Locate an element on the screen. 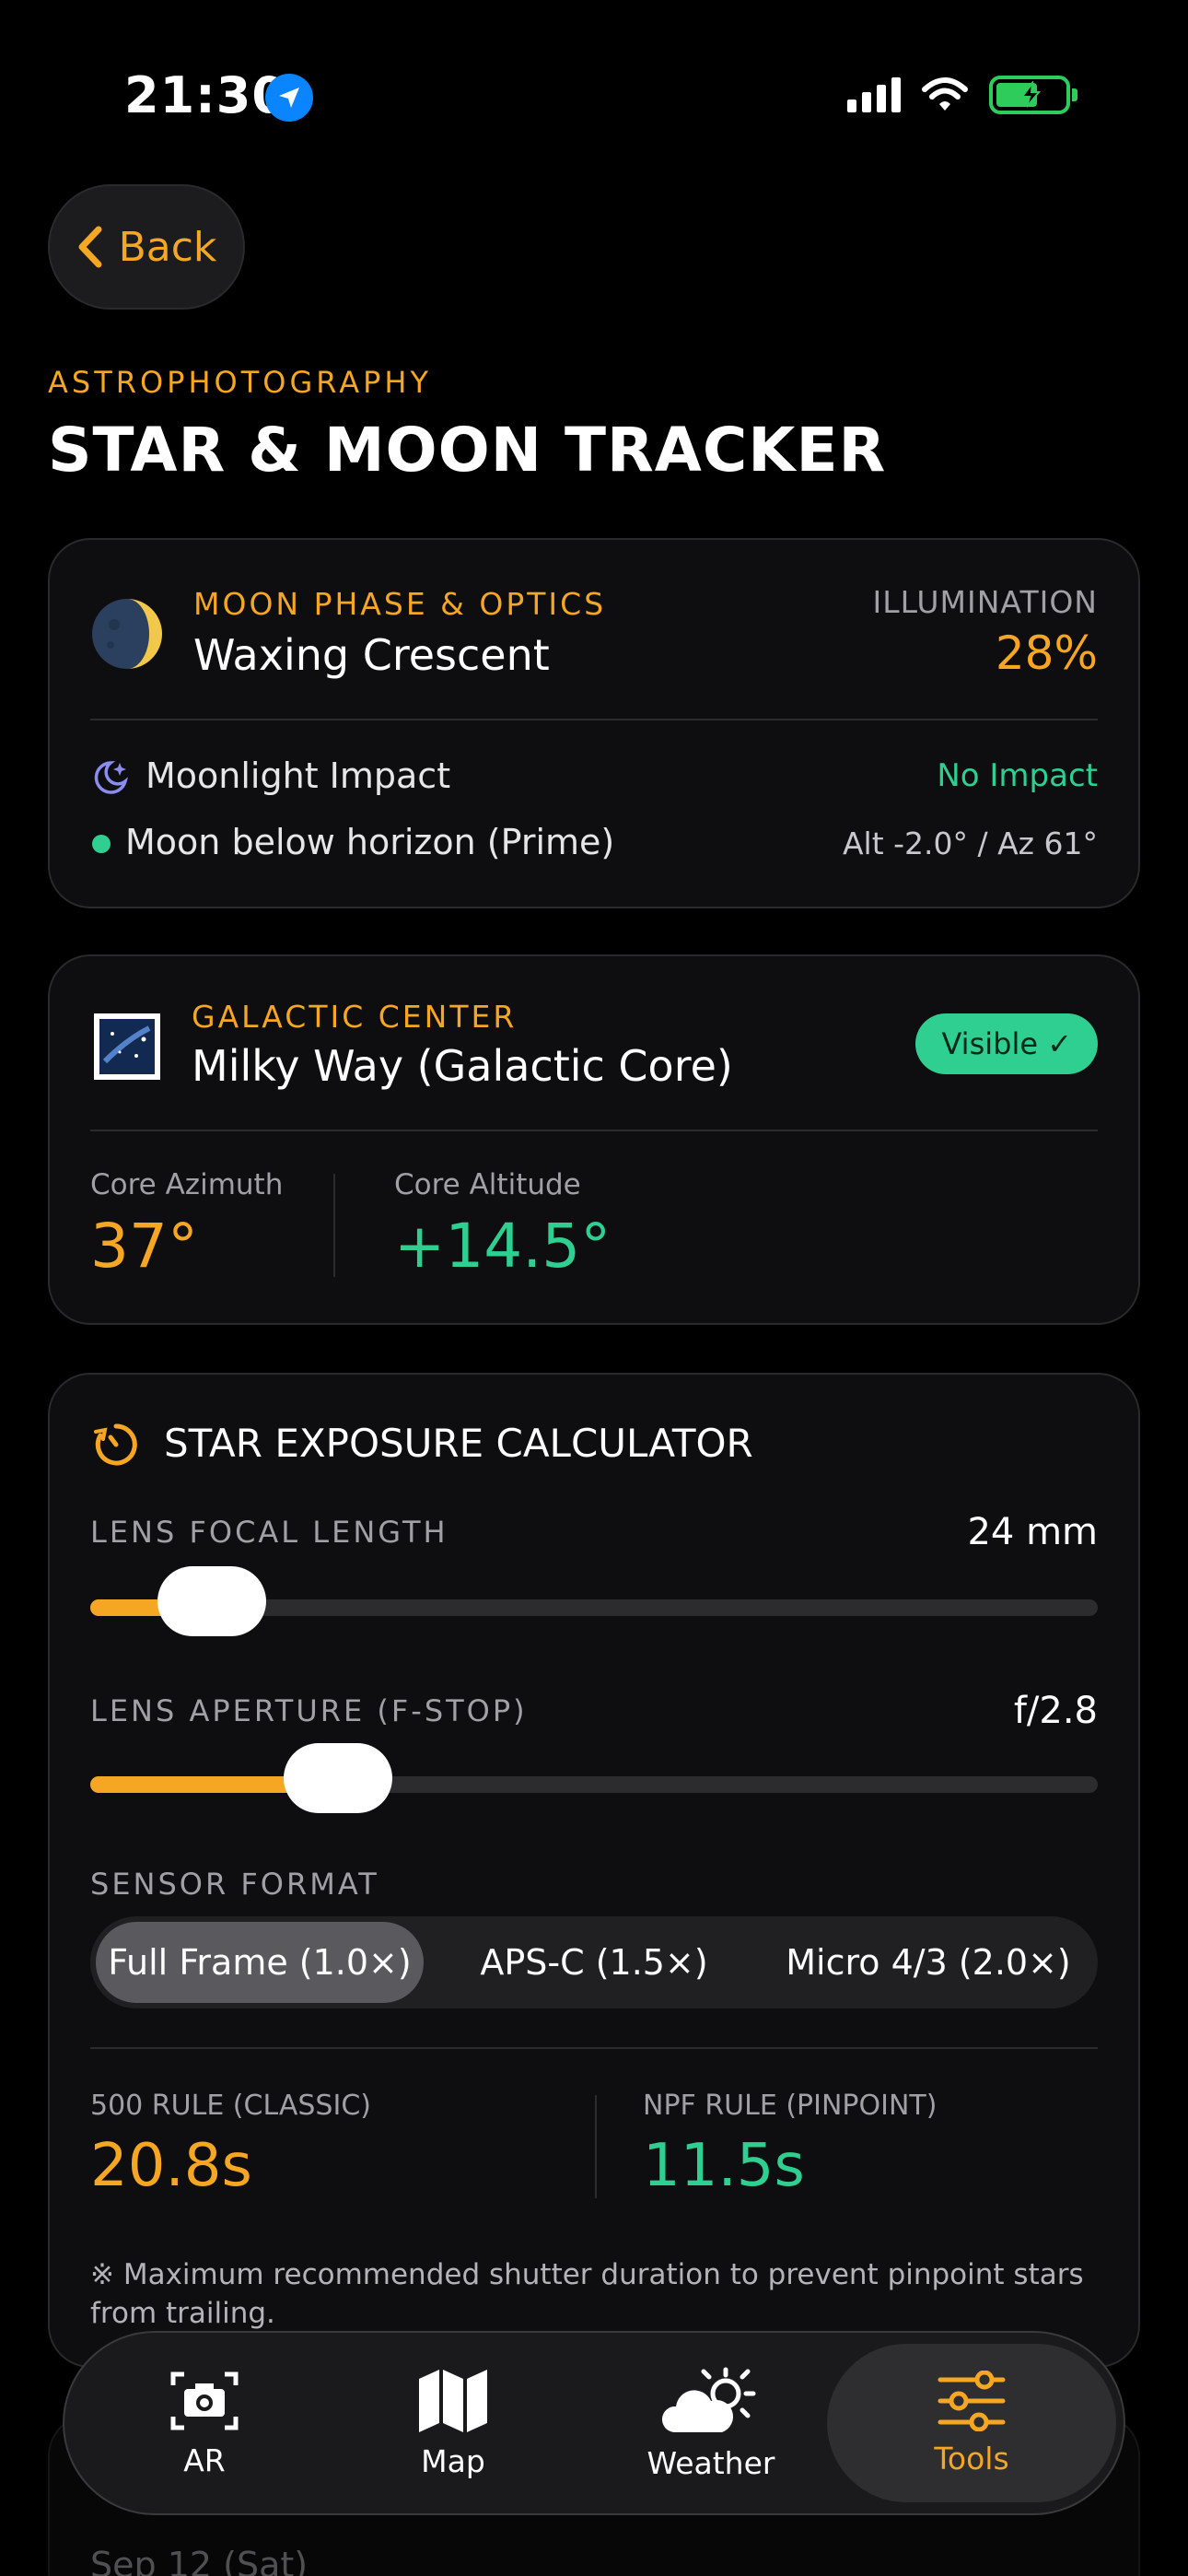 This screenshot has width=1188, height=2576. tab-tools-label: Tools is located at coordinates (971, 2458).